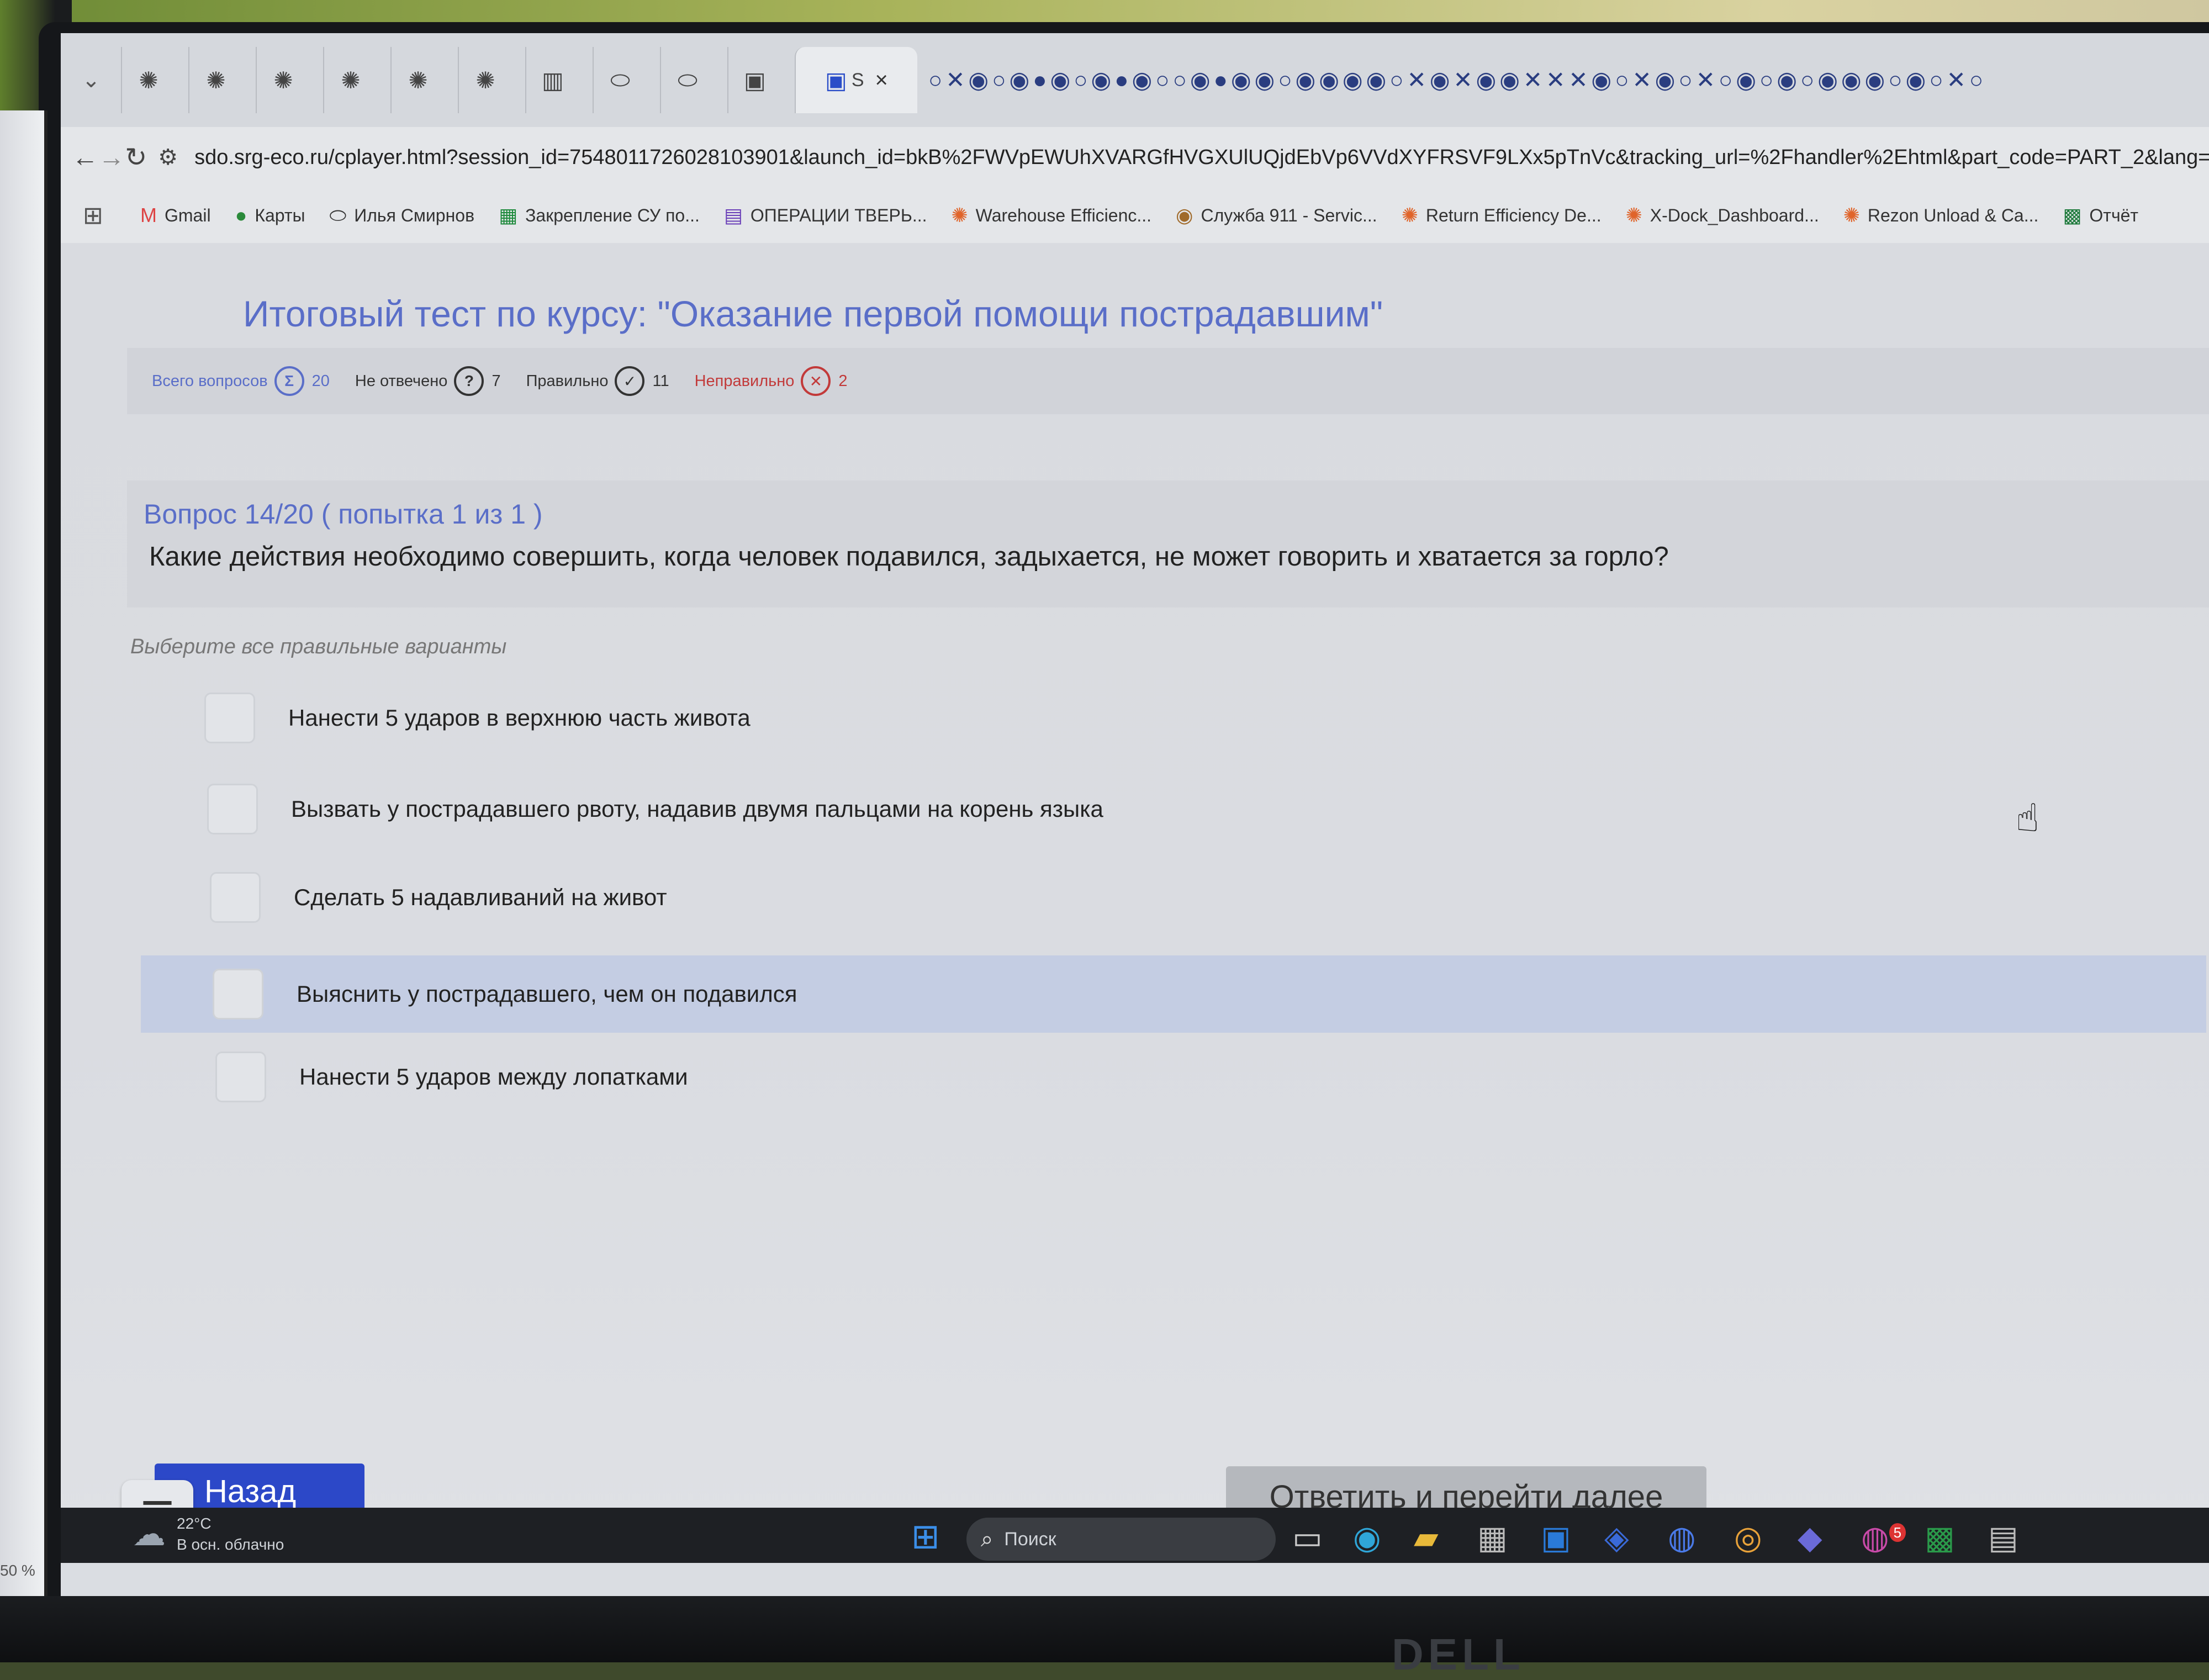  What do you see at coordinates (2003, 1537) in the screenshot?
I see `calculator-icon: ▤` at bounding box center [2003, 1537].